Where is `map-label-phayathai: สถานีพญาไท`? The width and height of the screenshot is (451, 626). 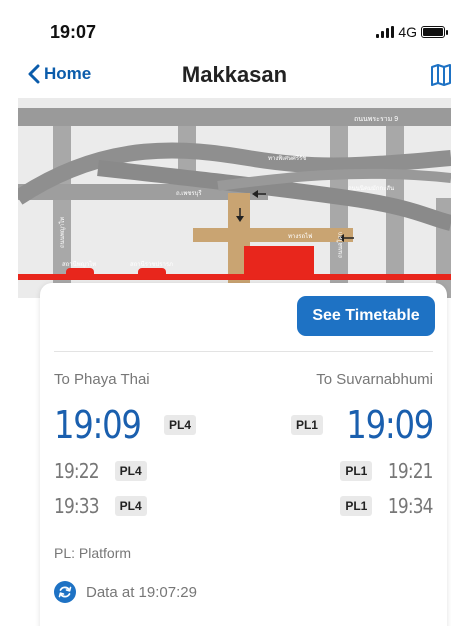
map-label-phayathai: สถานีพญาไท is located at coordinates (79, 264).